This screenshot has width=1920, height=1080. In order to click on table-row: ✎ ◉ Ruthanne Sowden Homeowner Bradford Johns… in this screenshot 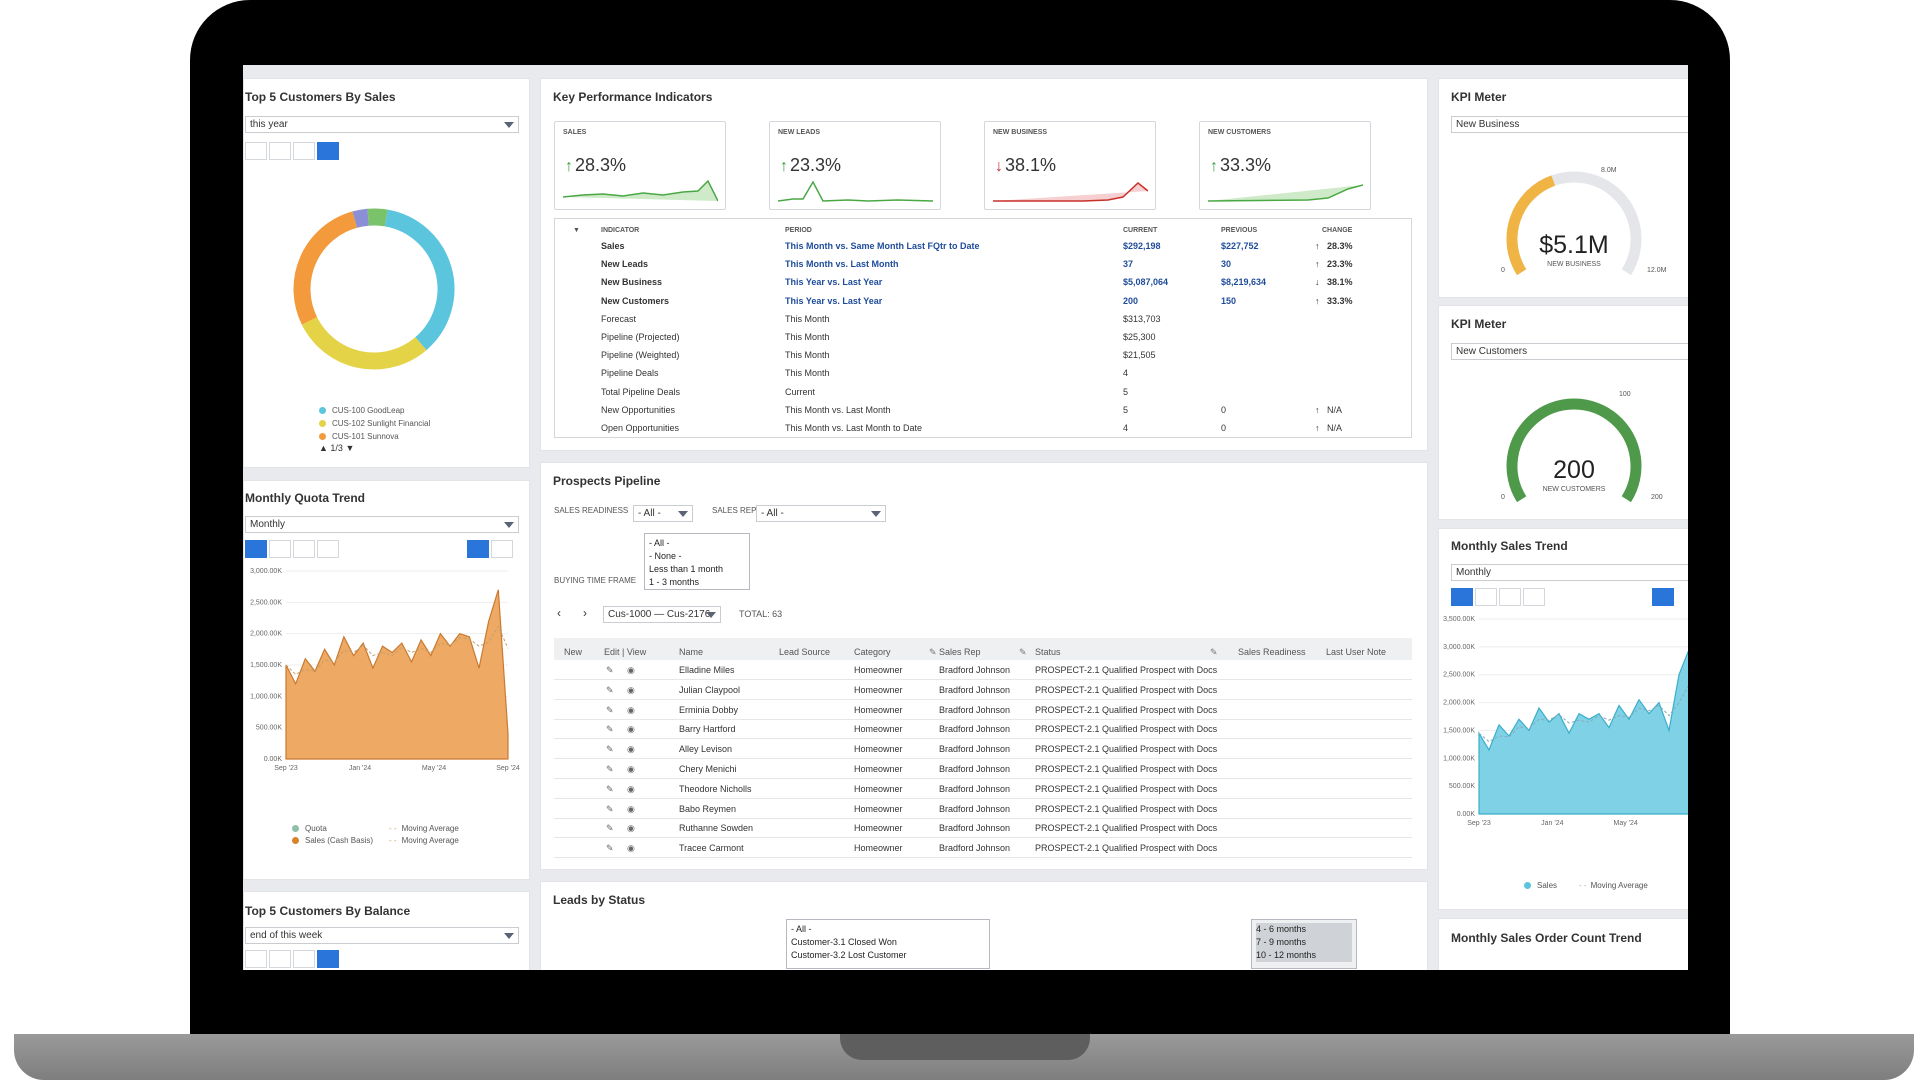, I will do `click(983, 828)`.